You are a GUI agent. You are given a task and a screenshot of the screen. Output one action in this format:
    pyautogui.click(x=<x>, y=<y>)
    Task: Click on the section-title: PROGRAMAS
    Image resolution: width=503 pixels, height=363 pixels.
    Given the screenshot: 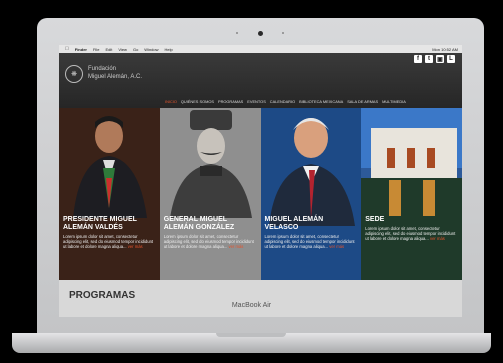 What is the action you would take?
    pyautogui.click(x=102, y=295)
    